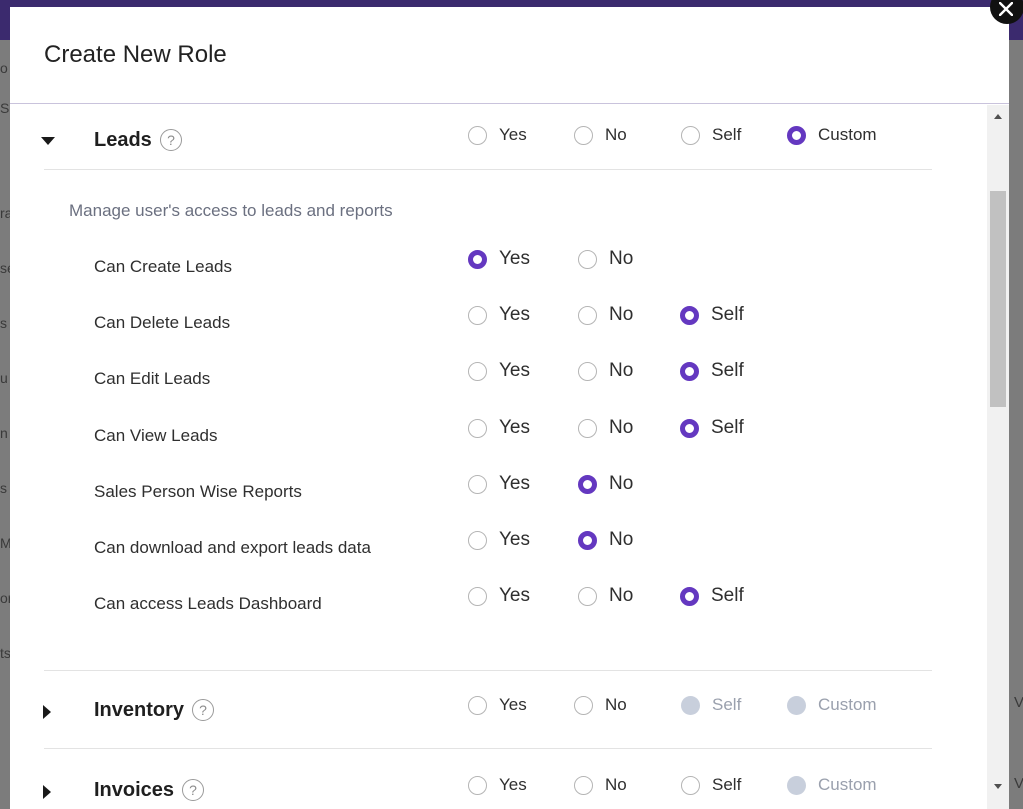  Describe the element at coordinates (208, 603) in the screenshot. I see `permission-label: Can access Leads Dashboard` at that location.